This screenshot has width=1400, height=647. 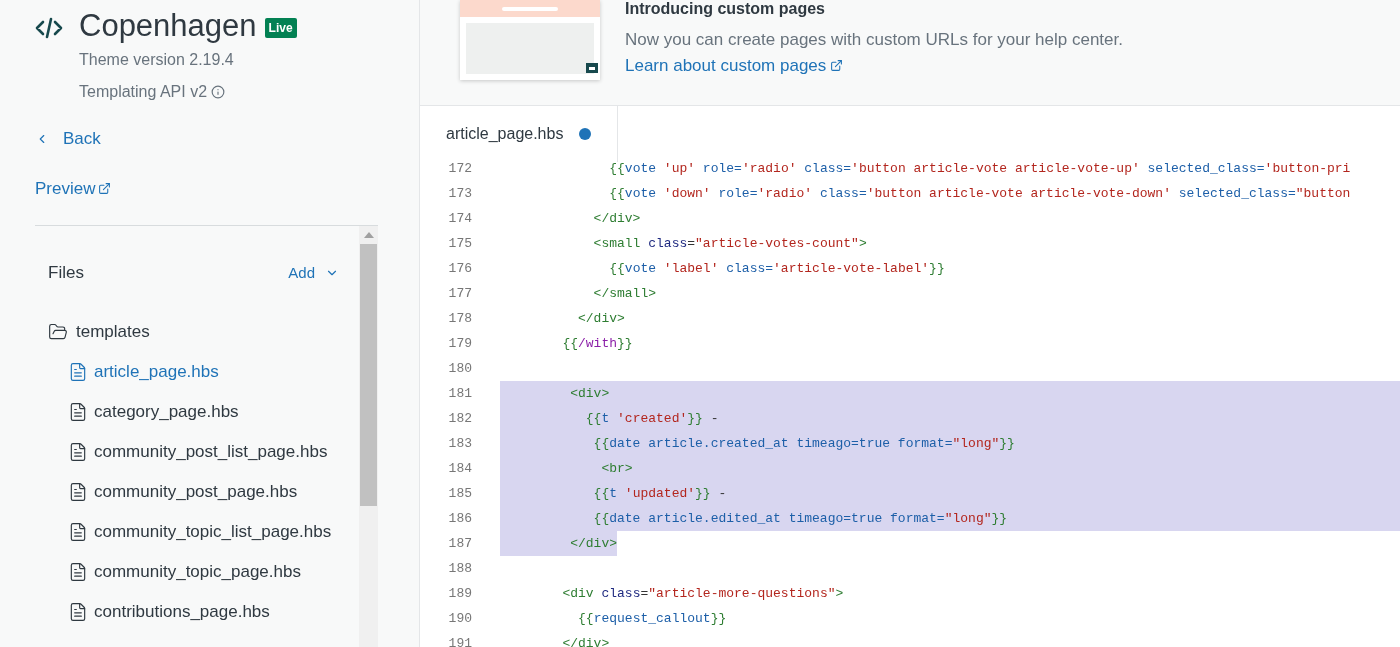 I want to click on folder-open-icon, so click(x=58, y=331).